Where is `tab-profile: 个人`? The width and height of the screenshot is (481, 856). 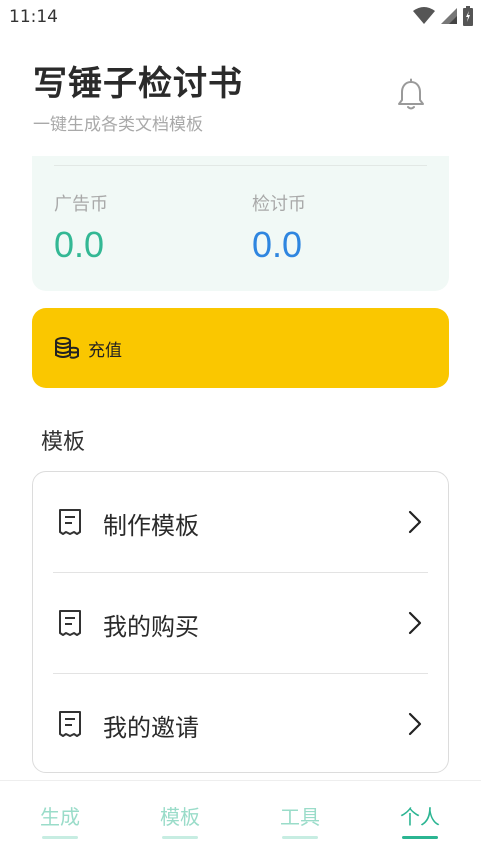 tab-profile: 个人 is located at coordinates (420, 820).